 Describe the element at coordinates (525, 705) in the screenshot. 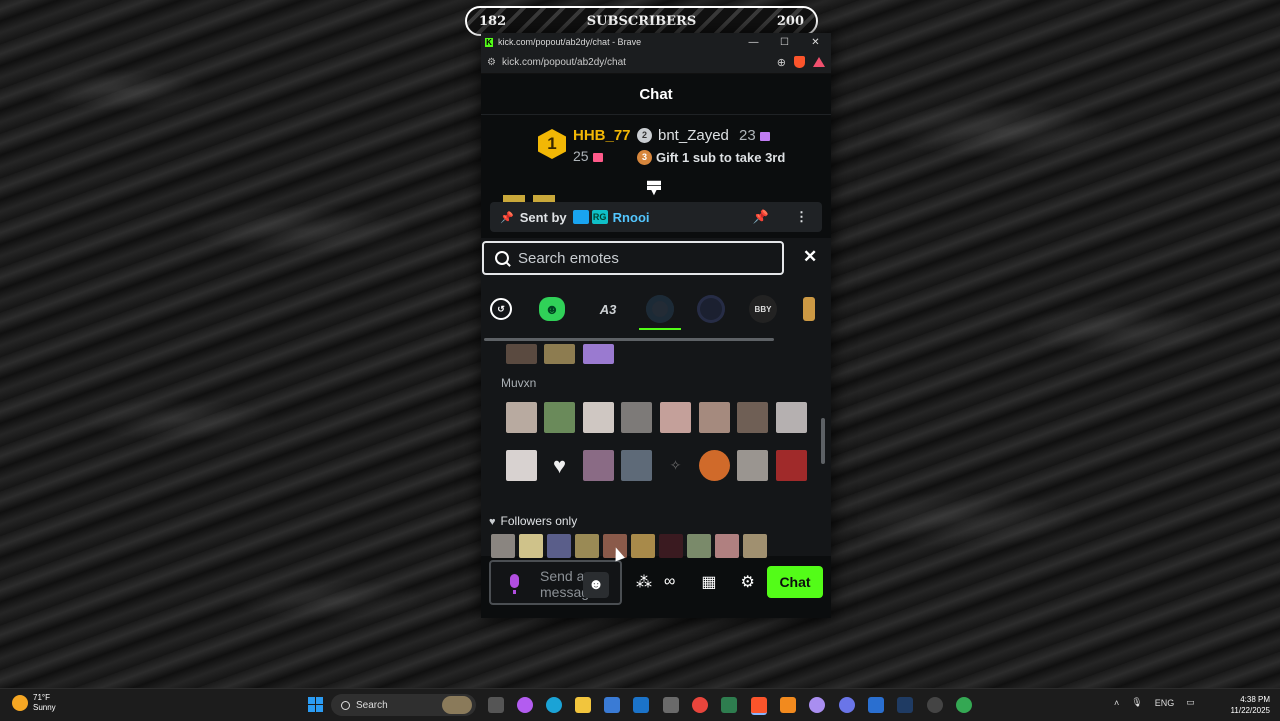

I see `copilot-icon` at that location.